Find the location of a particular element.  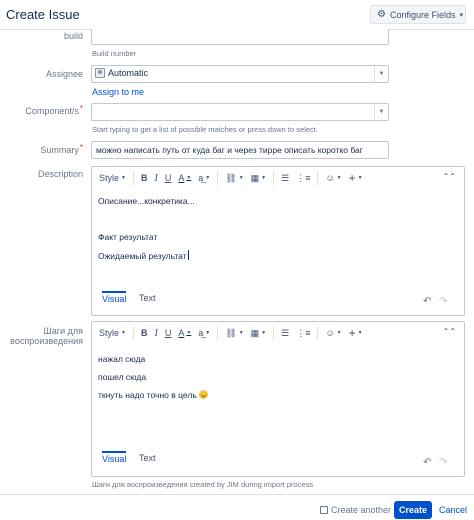

steps-line: нажал сюда is located at coordinates (122, 359).